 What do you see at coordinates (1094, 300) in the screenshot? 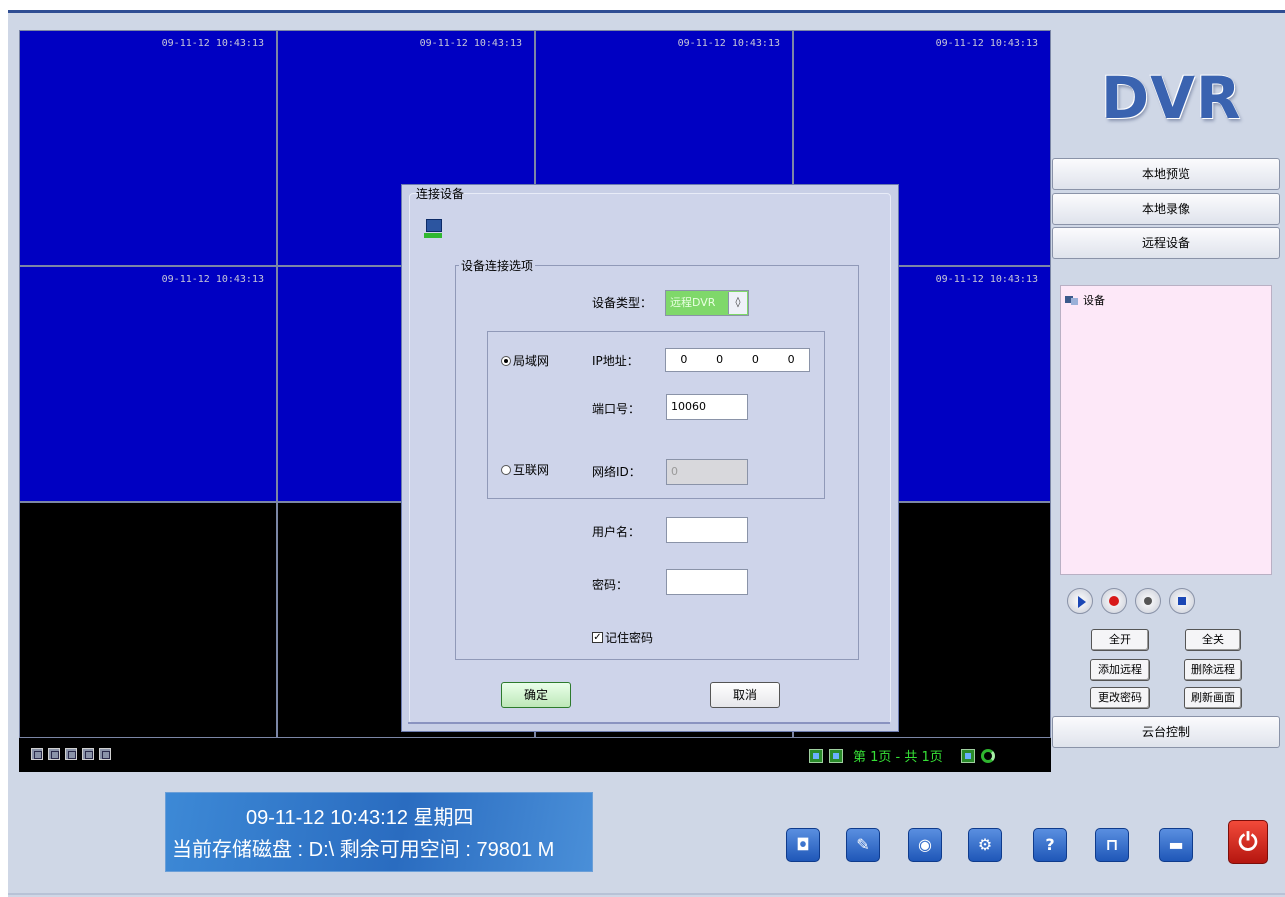
I see `tree-node-label: 设备` at bounding box center [1094, 300].